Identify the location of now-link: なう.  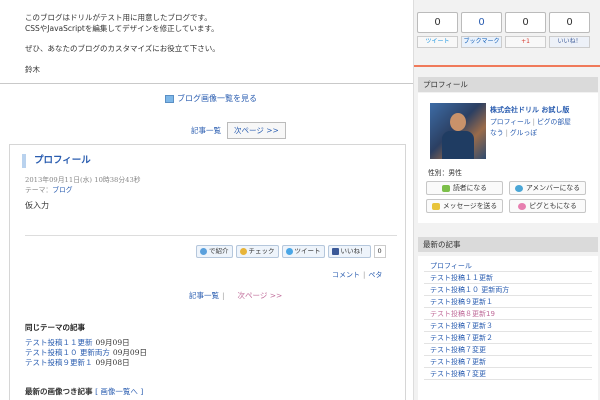
(497, 133).